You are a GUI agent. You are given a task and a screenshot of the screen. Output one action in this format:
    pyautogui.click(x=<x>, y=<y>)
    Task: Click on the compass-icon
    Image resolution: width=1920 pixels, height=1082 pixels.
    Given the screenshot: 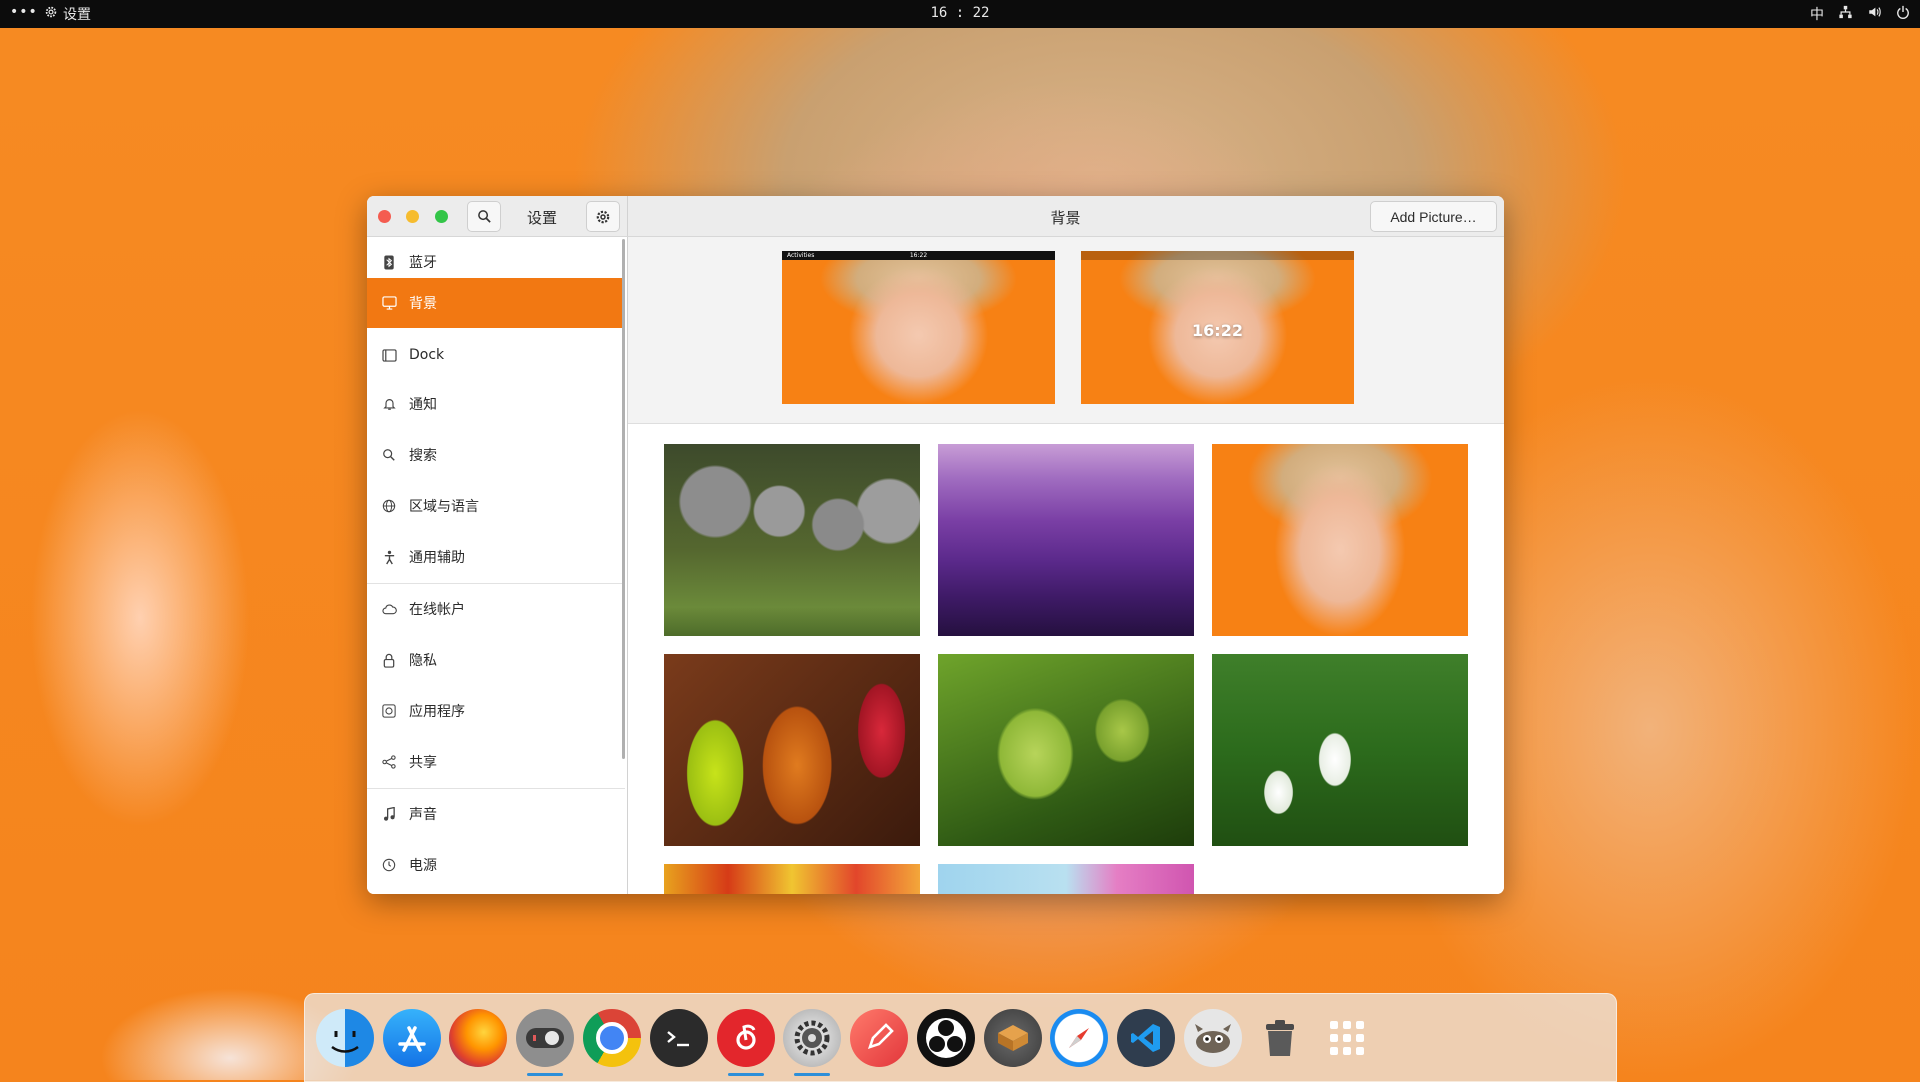 What is the action you would take?
    pyautogui.click(x=1079, y=1038)
    